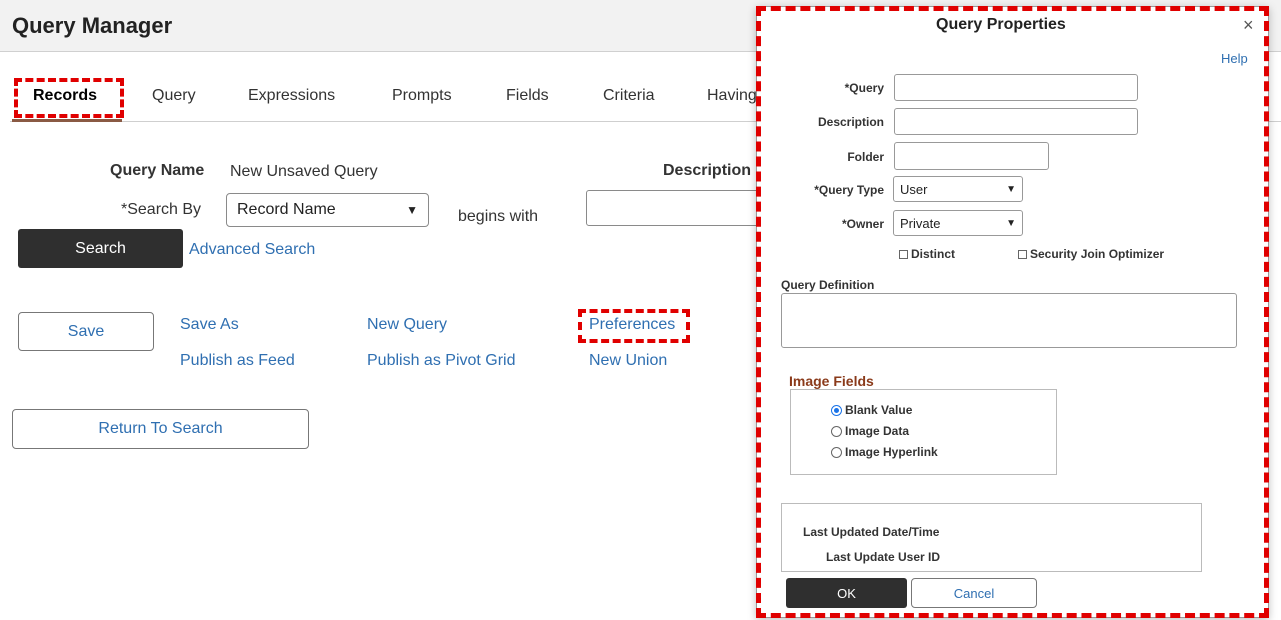  What do you see at coordinates (865, 157) in the screenshot?
I see `folder-field-label: Folder` at bounding box center [865, 157].